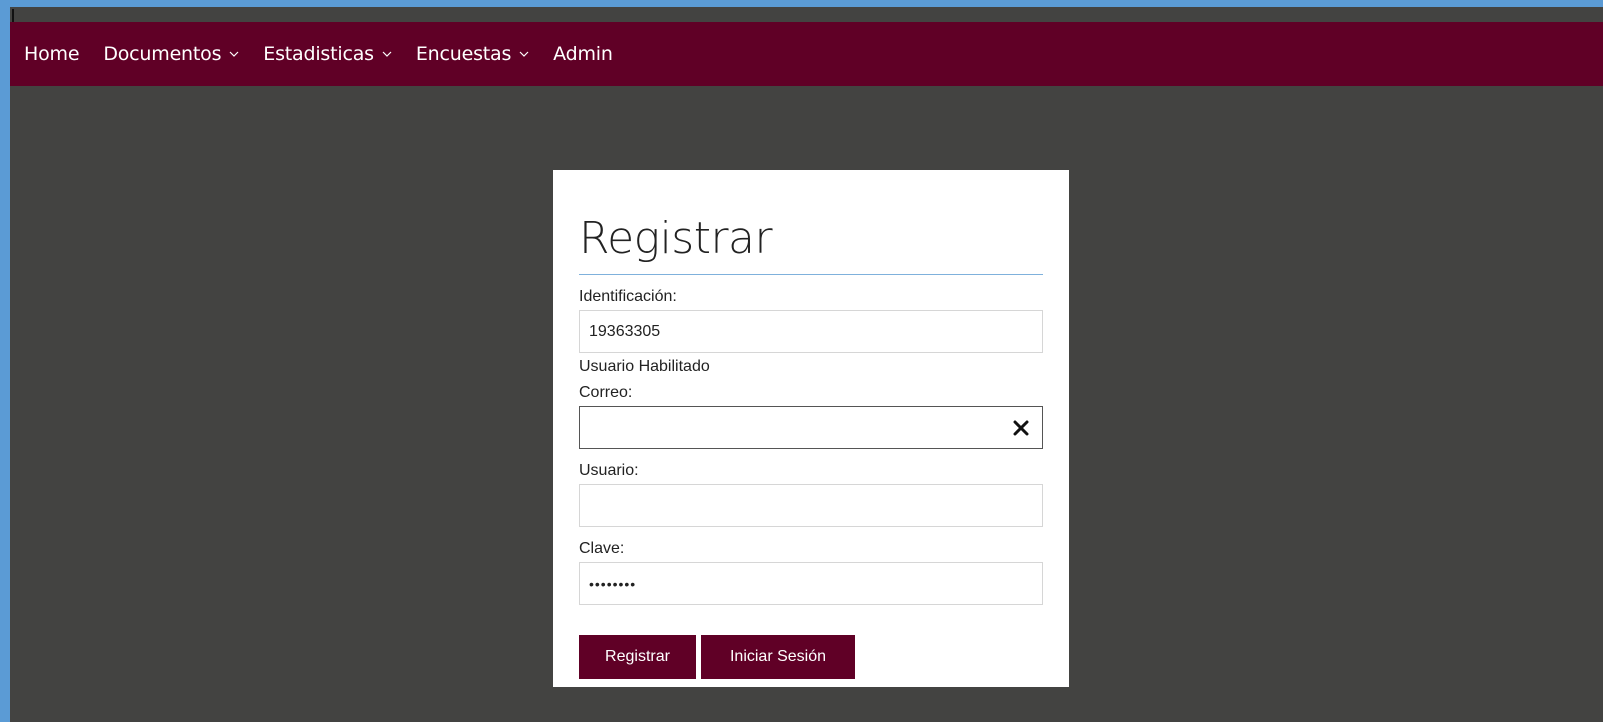  I want to click on usuario-field-box, so click(811, 505).